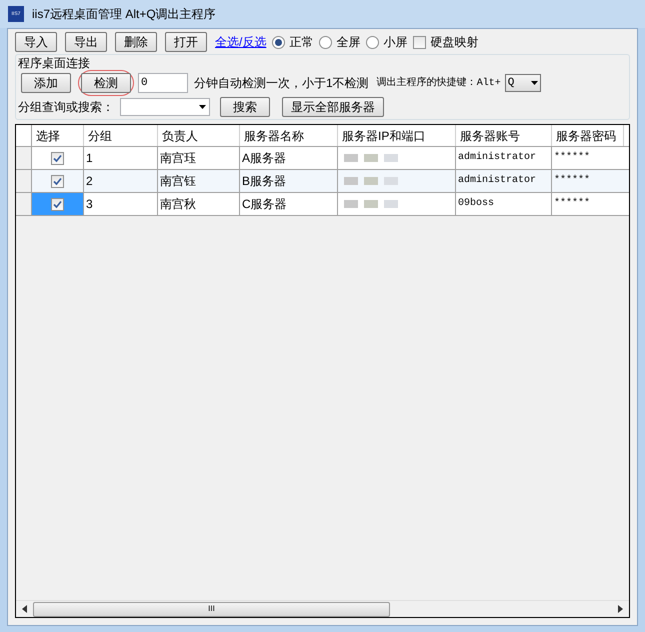 The height and width of the screenshot is (632, 645). I want to click on table-cell: 南宫秋, so click(199, 204).